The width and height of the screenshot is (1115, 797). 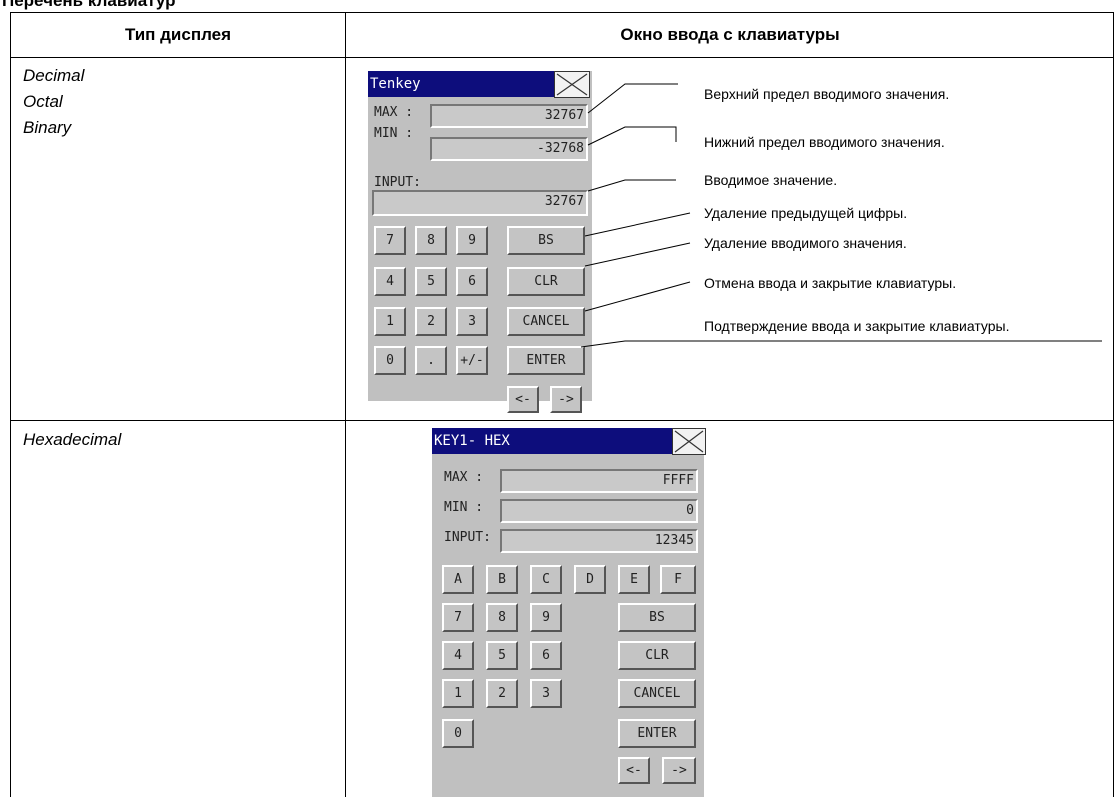 What do you see at coordinates (458, 693) in the screenshot?
I see `hex-key-1: 1` at bounding box center [458, 693].